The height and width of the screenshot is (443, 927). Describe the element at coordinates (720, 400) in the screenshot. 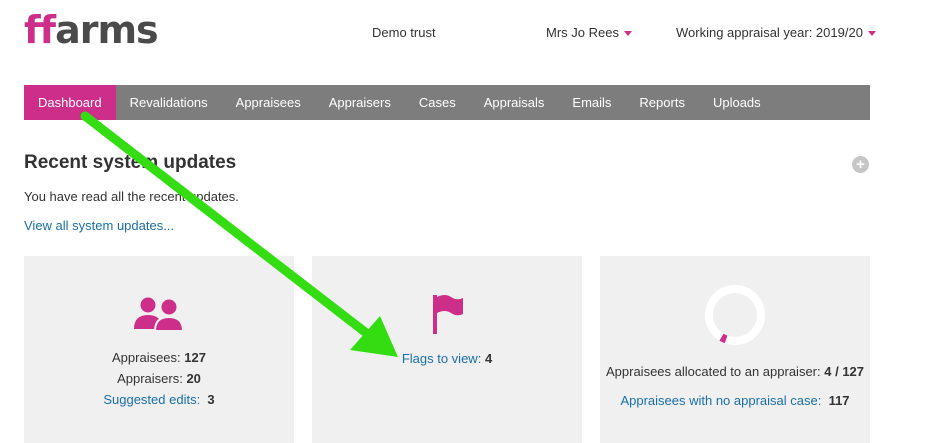

I see `no-case-link: Appraisees with no appraisal case:` at that location.